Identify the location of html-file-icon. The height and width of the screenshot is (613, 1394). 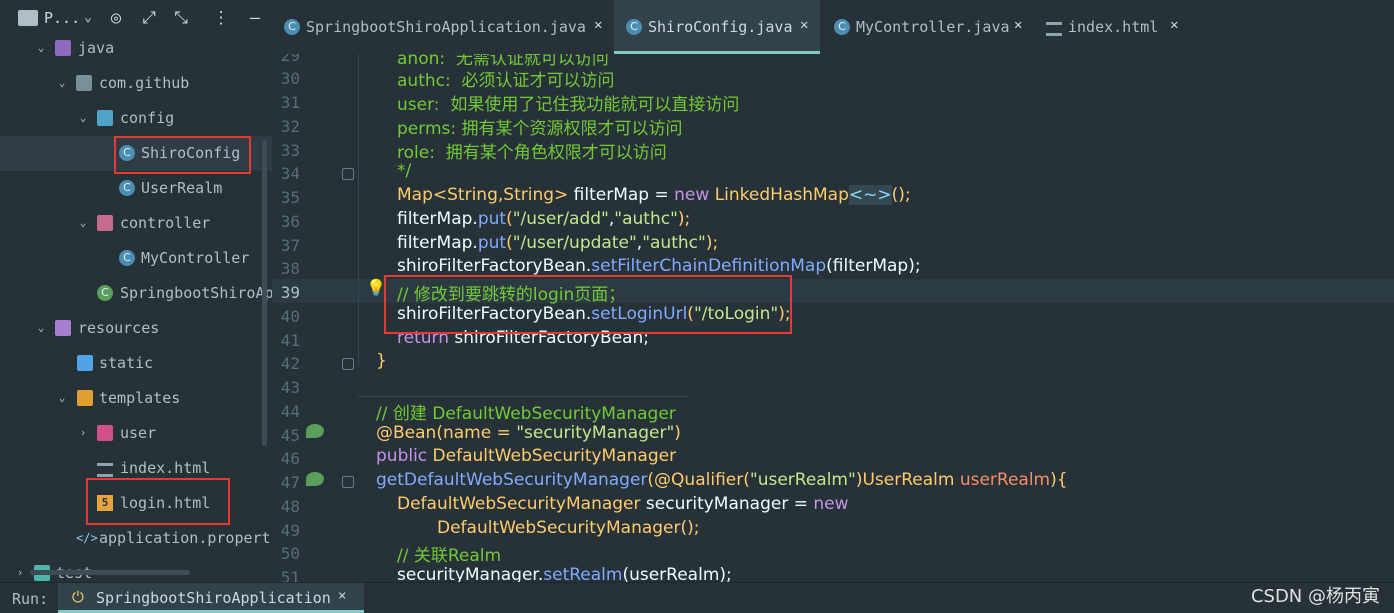
(1054, 29).